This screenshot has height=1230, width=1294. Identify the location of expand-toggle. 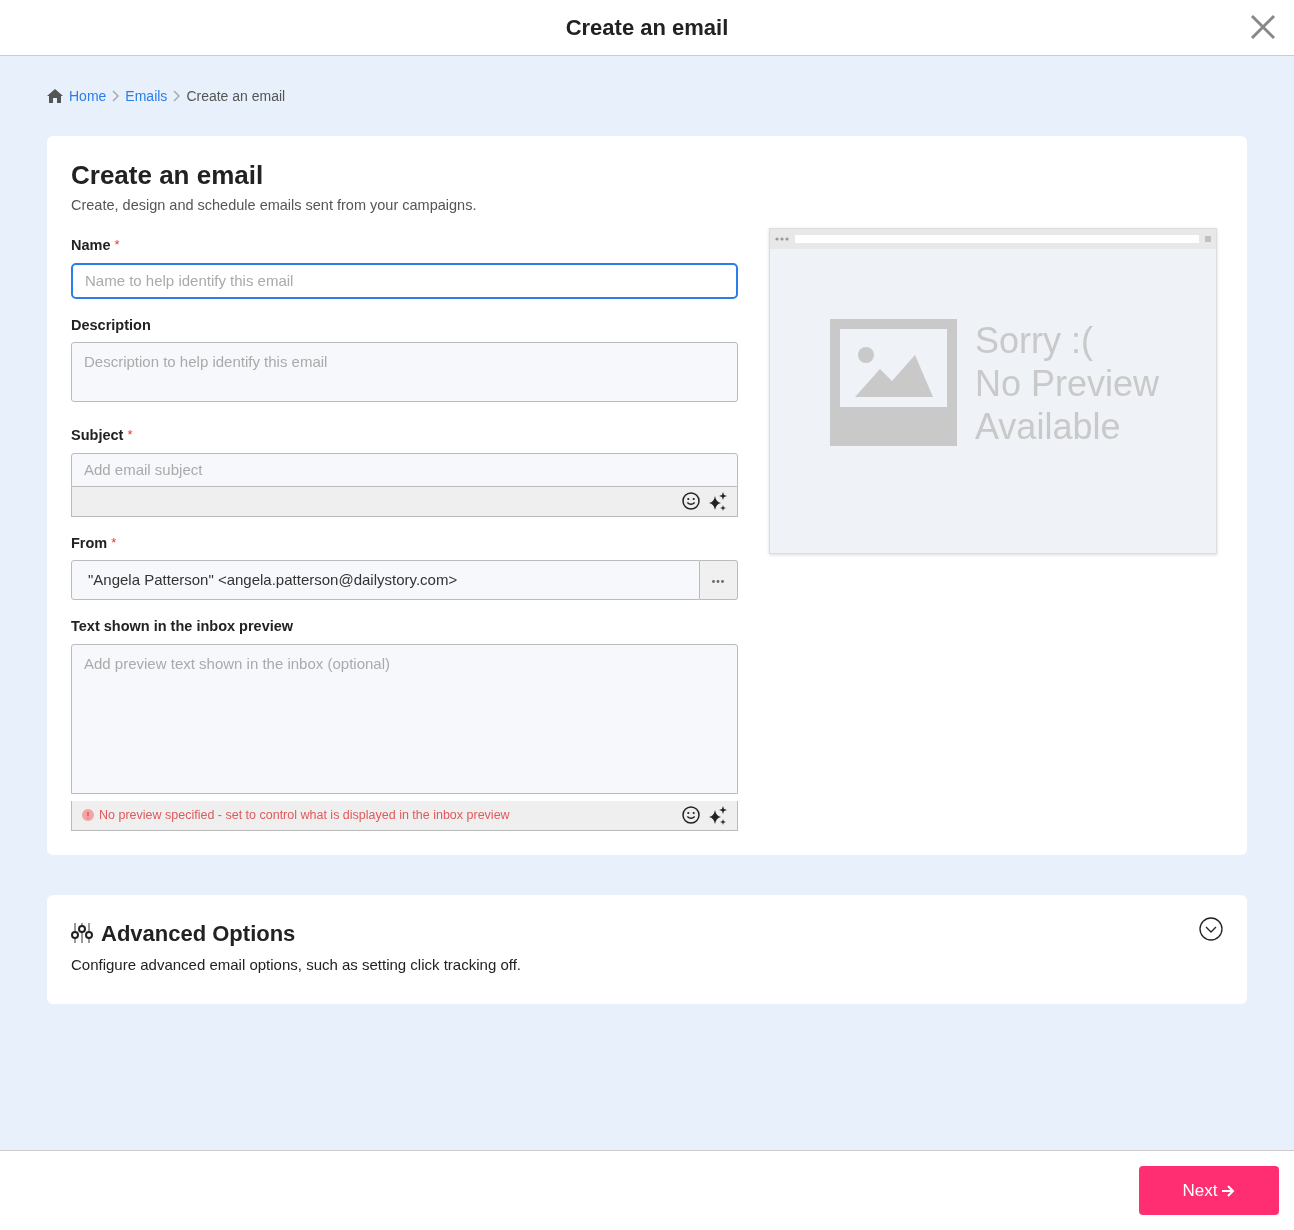
(1211, 928).